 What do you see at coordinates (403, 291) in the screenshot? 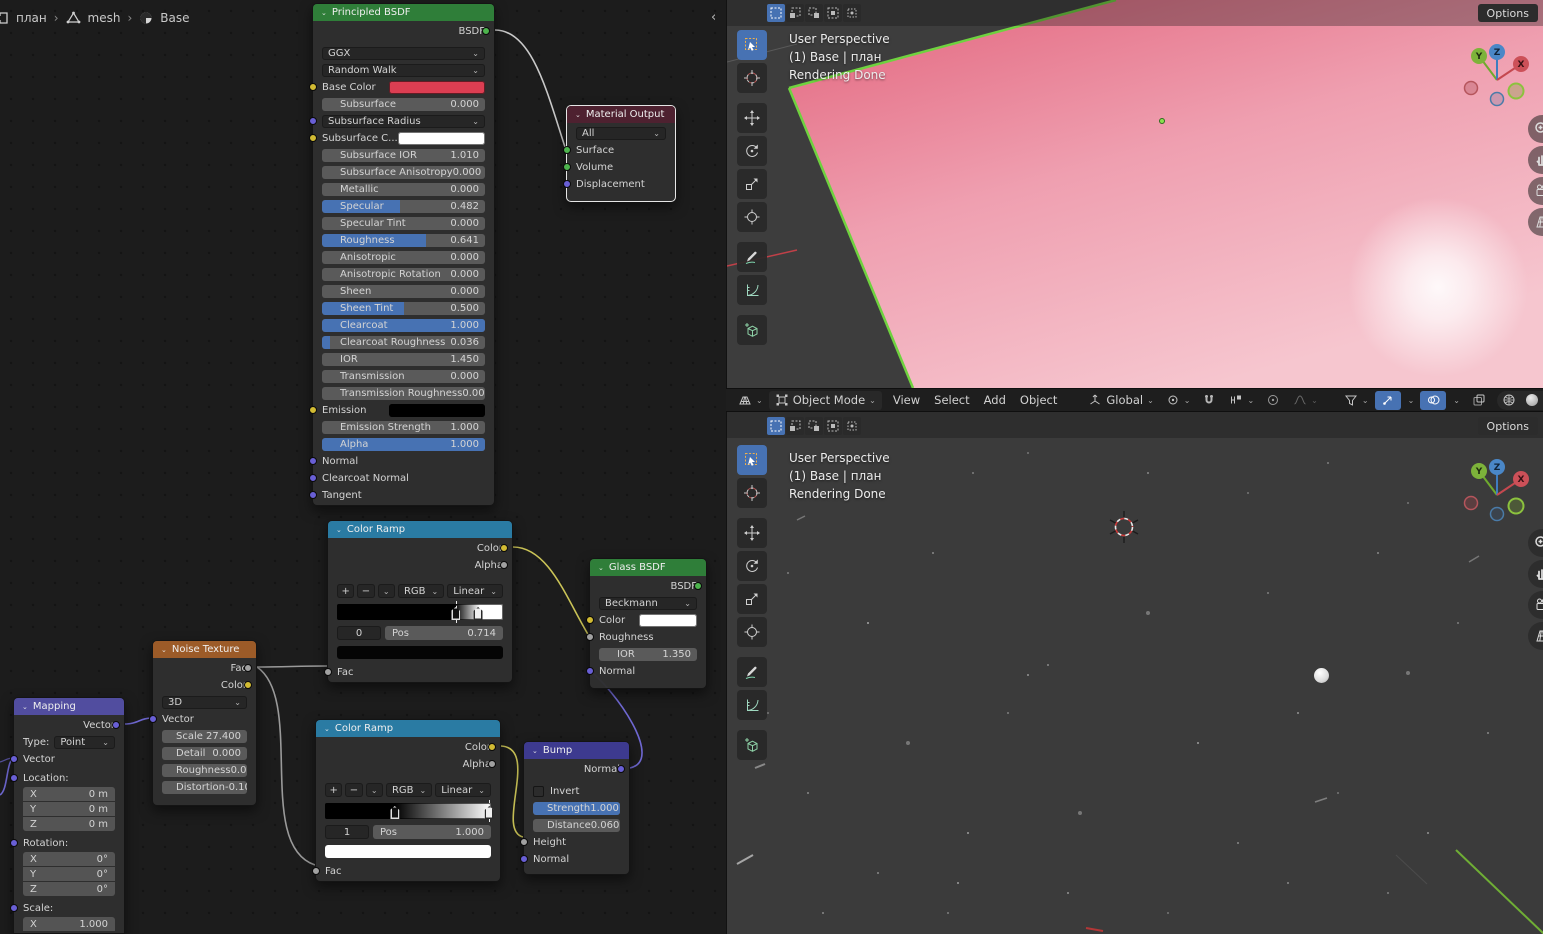
I see `slider-sheen: Sheen 0.000` at bounding box center [403, 291].